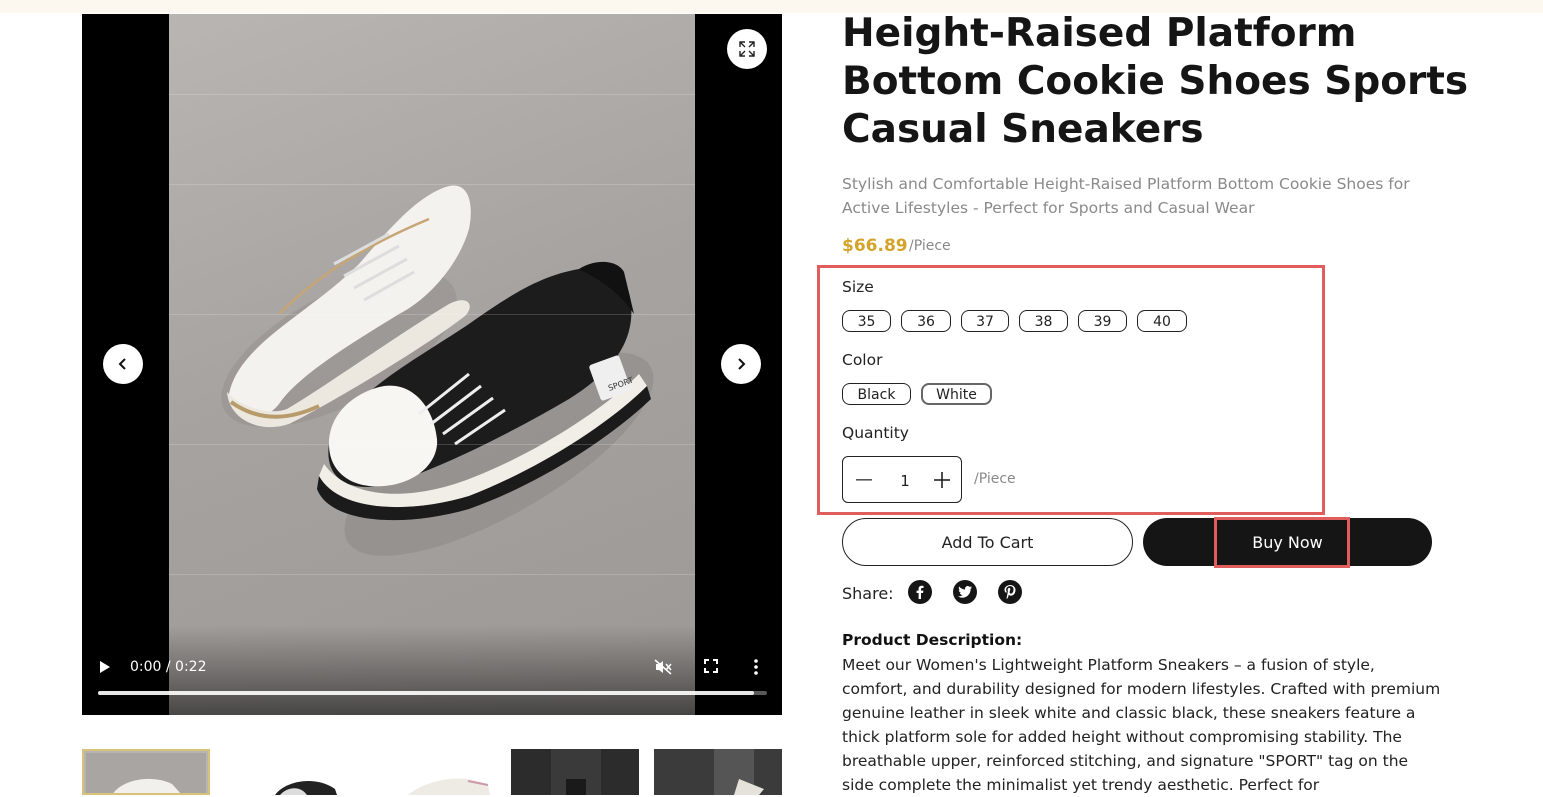 The width and height of the screenshot is (1543, 797). What do you see at coordinates (858, 287) in the screenshot?
I see `size-label: Size` at bounding box center [858, 287].